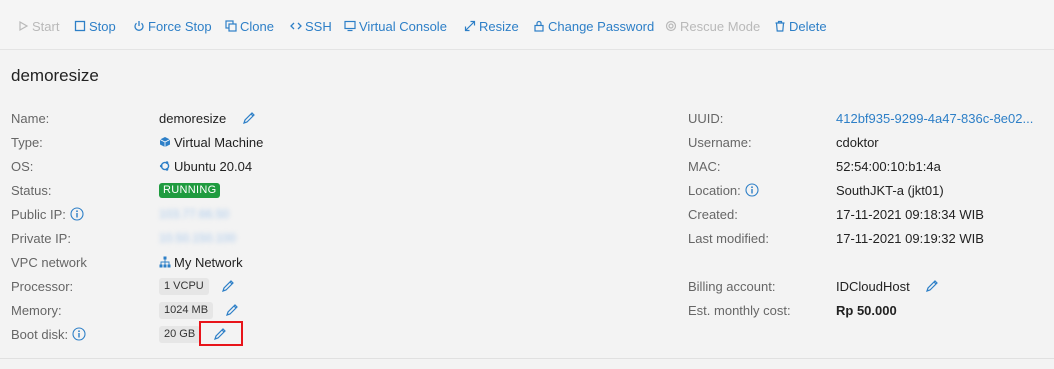 The image size is (1054, 369). I want to click on boot-disk-label: Boot disk:, so click(48, 334).